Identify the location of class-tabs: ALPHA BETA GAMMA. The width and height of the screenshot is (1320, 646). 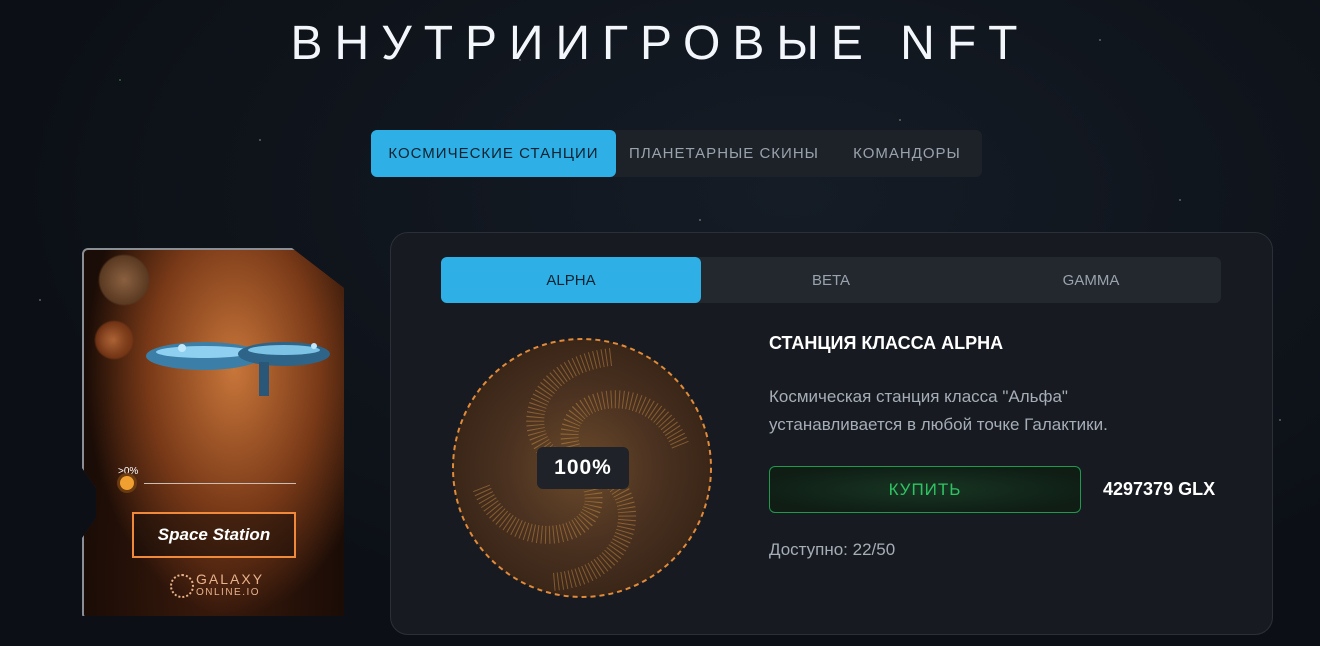
(831, 280).